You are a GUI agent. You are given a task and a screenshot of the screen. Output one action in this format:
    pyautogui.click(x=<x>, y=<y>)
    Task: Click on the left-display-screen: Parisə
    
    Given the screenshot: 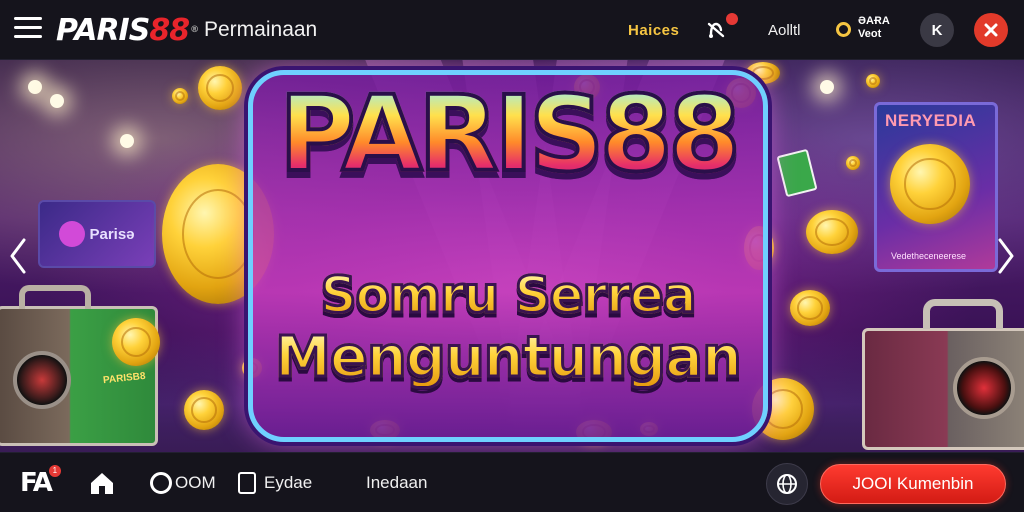 What is the action you would take?
    pyautogui.click(x=97, y=234)
    